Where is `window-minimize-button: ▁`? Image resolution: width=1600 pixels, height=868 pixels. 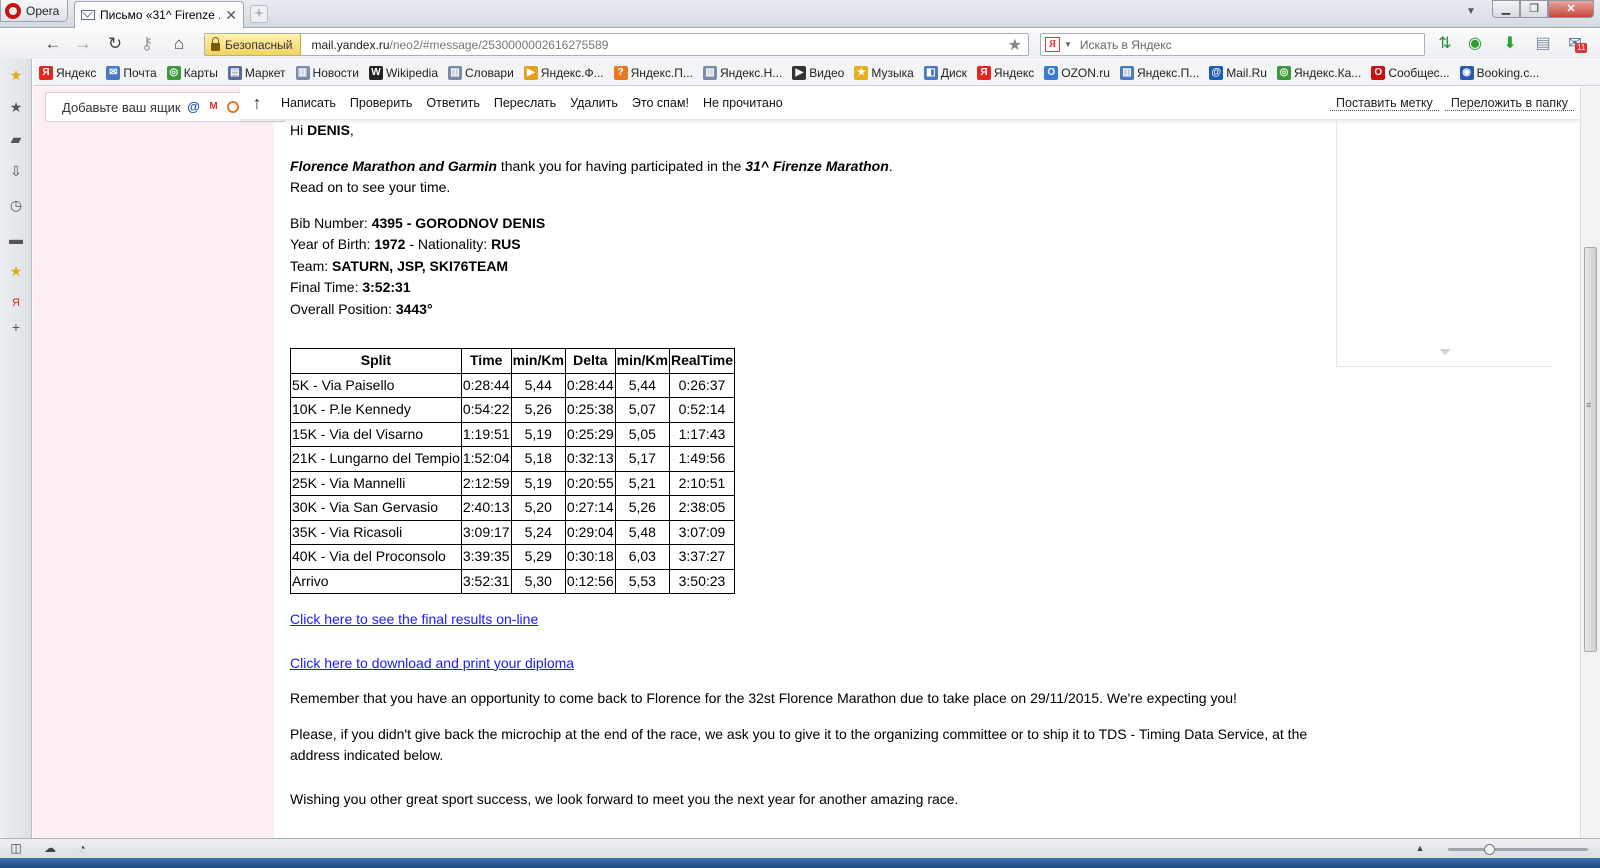
window-minimize-button: ▁ is located at coordinates (1506, 9).